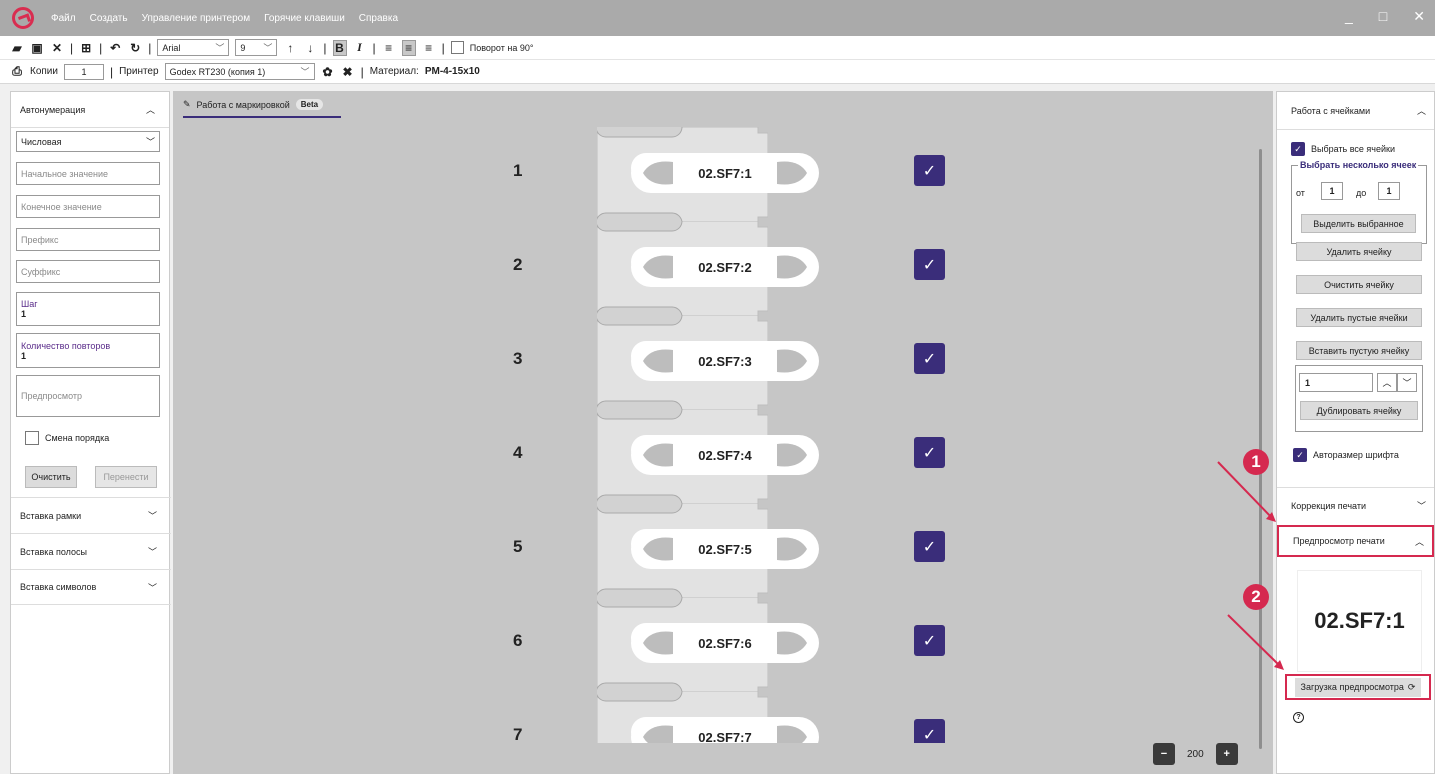 Image resolution: width=1435 pixels, height=774 pixels. What do you see at coordinates (1358, 223) in the screenshot?
I see `select-selected-button: Выделить выбранное` at bounding box center [1358, 223].